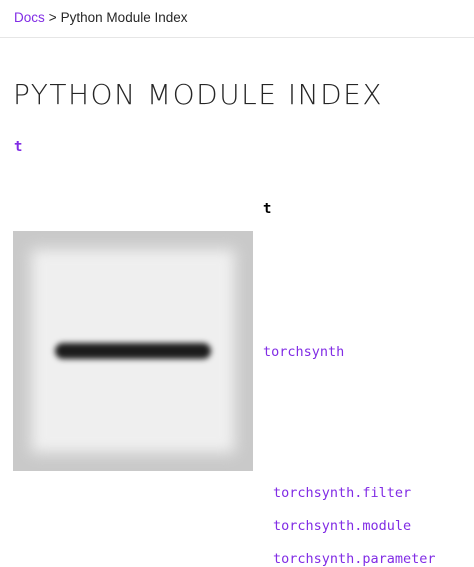 The image size is (474, 567). I want to click on breadcrumb-docs-link: Docs, so click(29, 17).